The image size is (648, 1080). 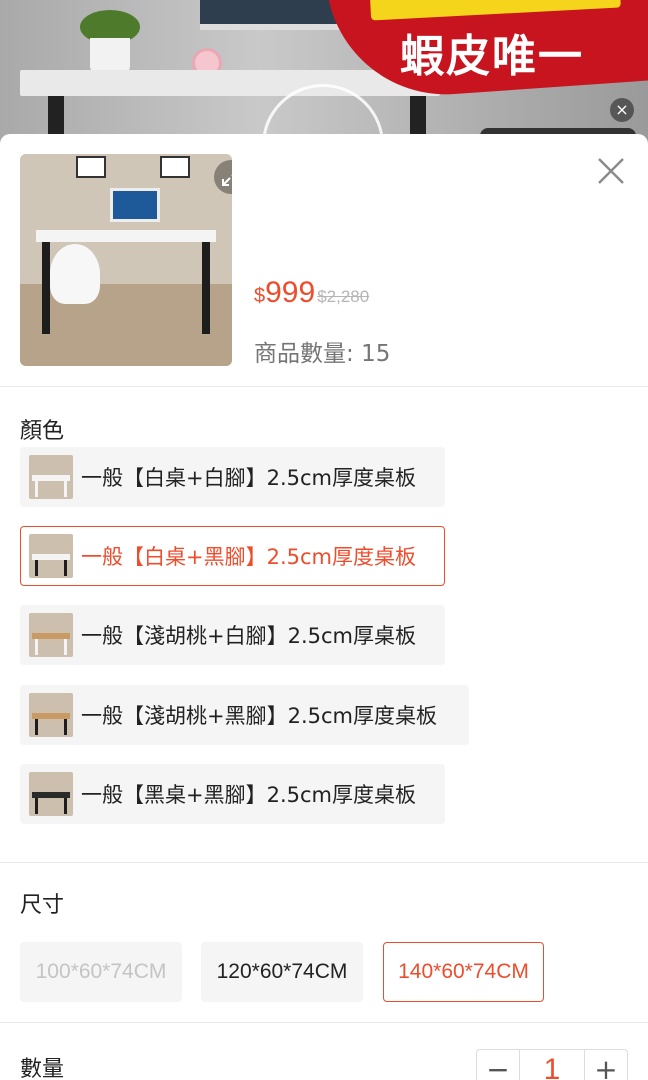 I want to click on thumb-desk, so click(x=126, y=236).